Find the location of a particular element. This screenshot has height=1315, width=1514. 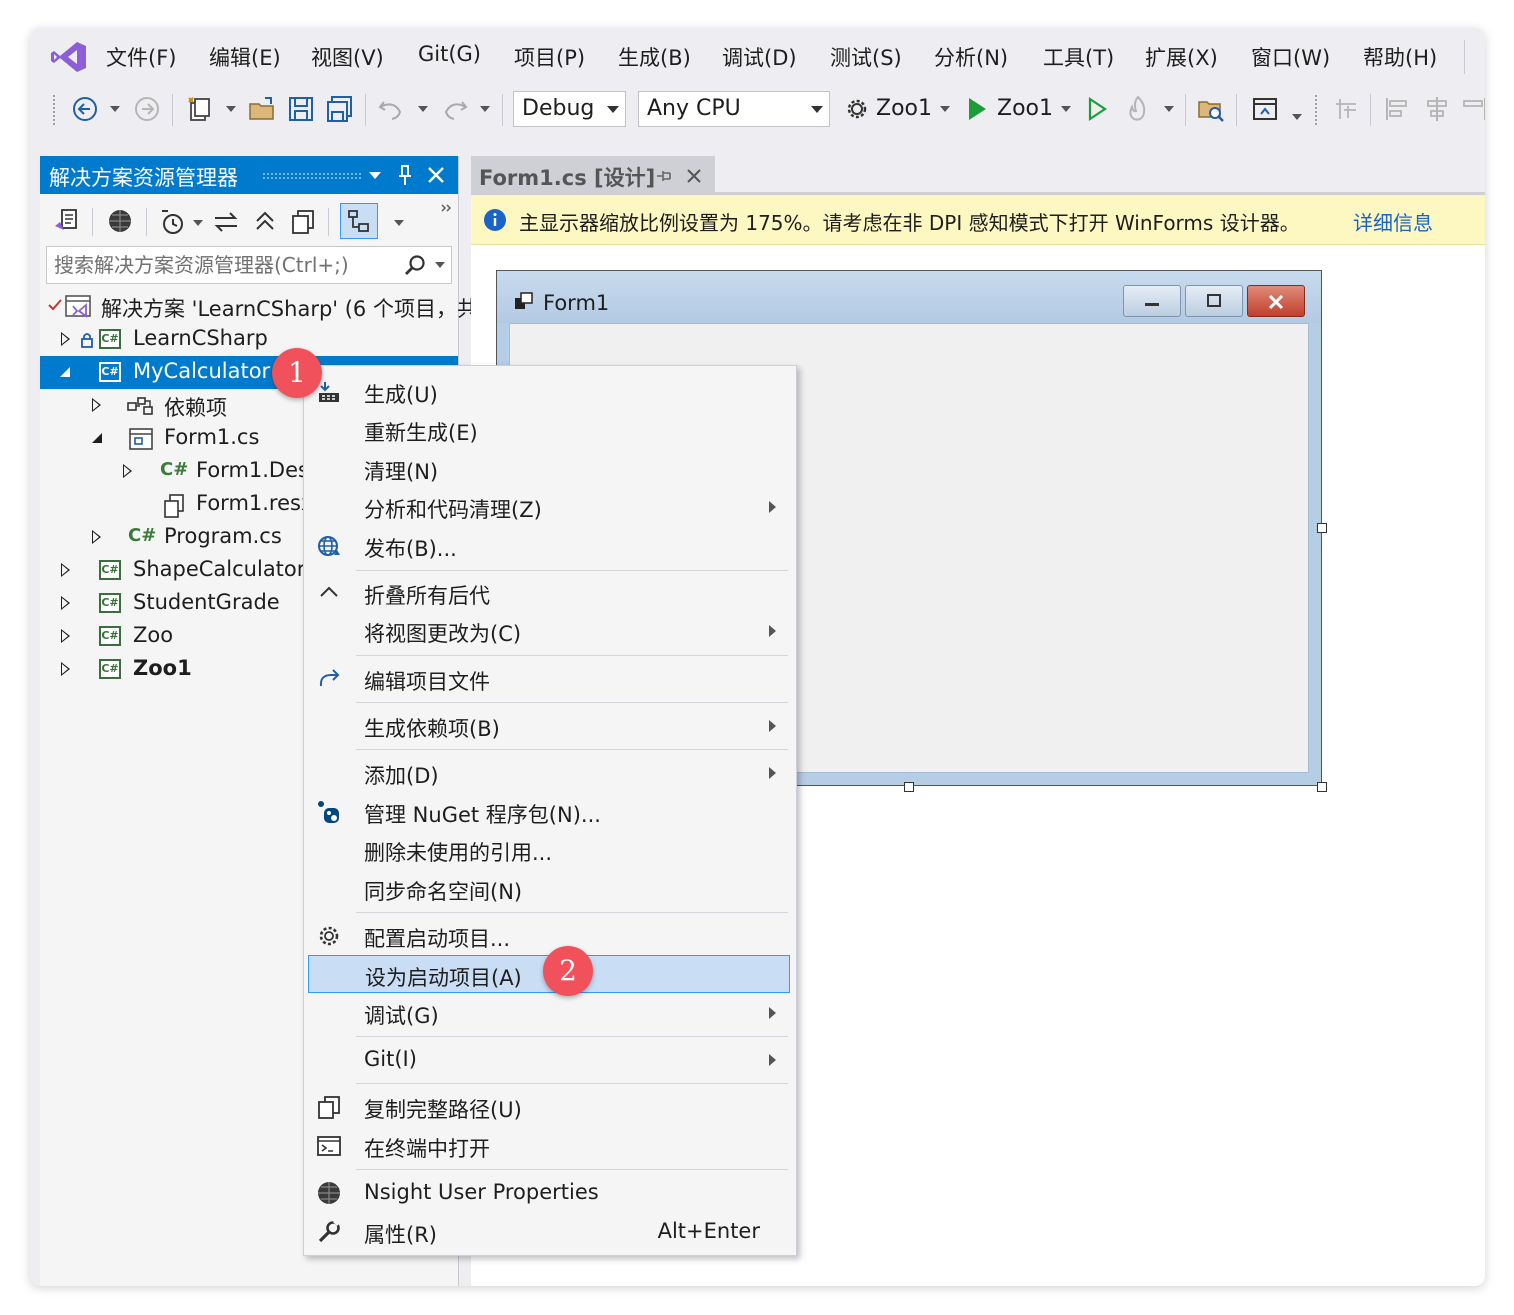

menu-item-change-view: 将视图更改为(C) is located at coordinates (550, 631).